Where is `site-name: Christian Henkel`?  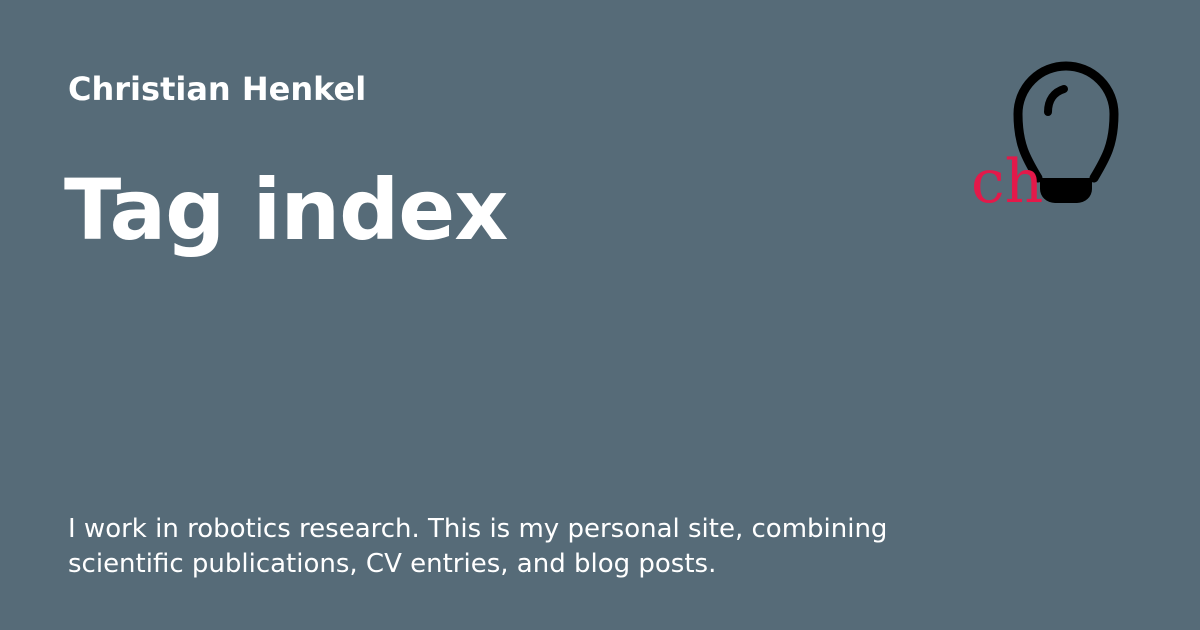
site-name: Christian Henkel is located at coordinates (217, 89).